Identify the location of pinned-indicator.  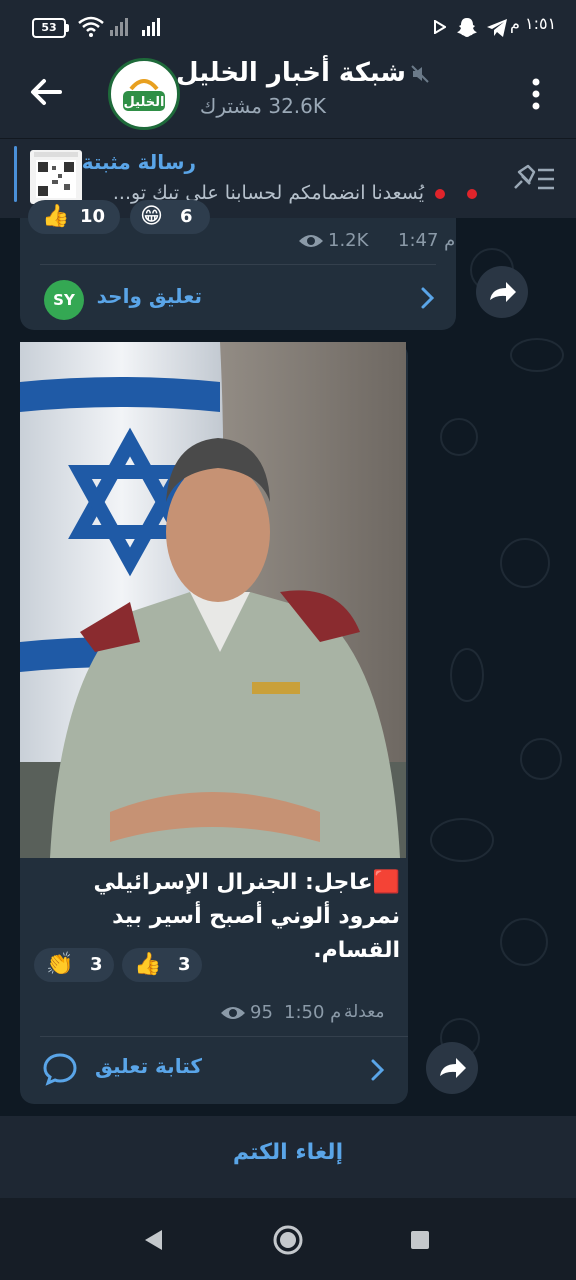
(15, 174).